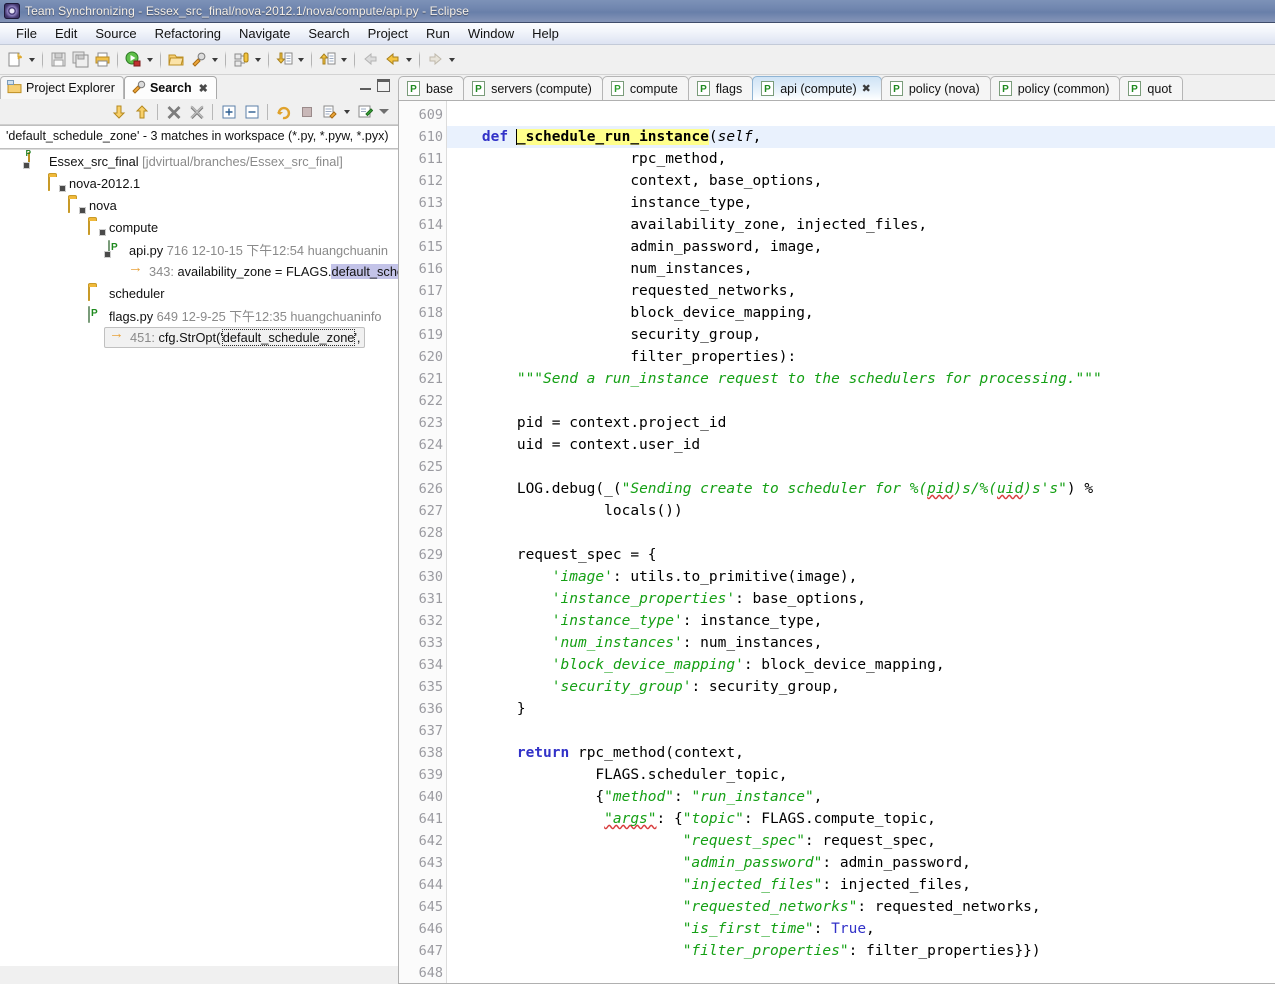  I want to click on view-menu-icon, so click(384, 112).